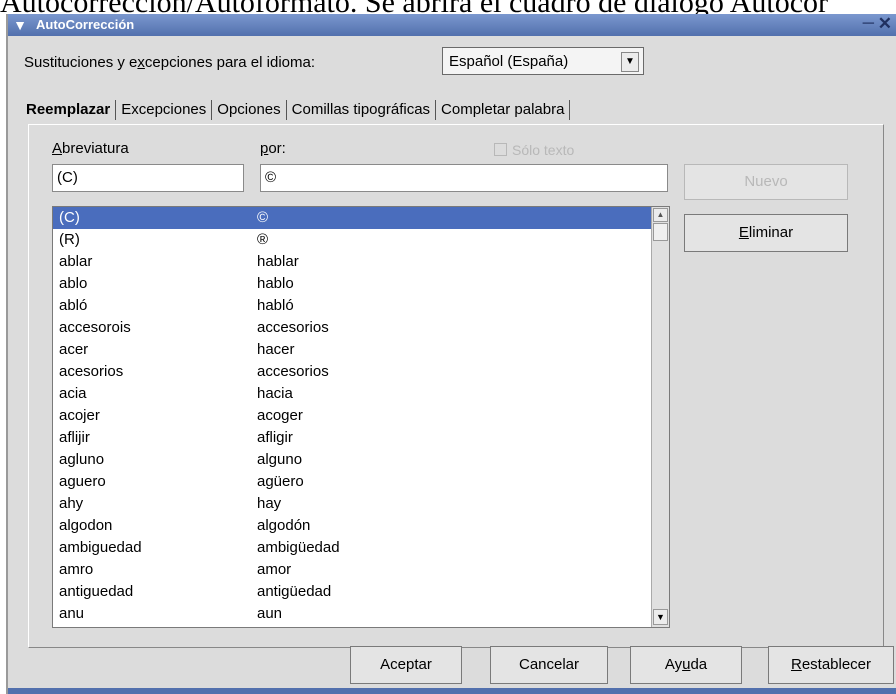 The image size is (896, 694). I want to click on abbreviation-label: Abreviatura, so click(90, 148).